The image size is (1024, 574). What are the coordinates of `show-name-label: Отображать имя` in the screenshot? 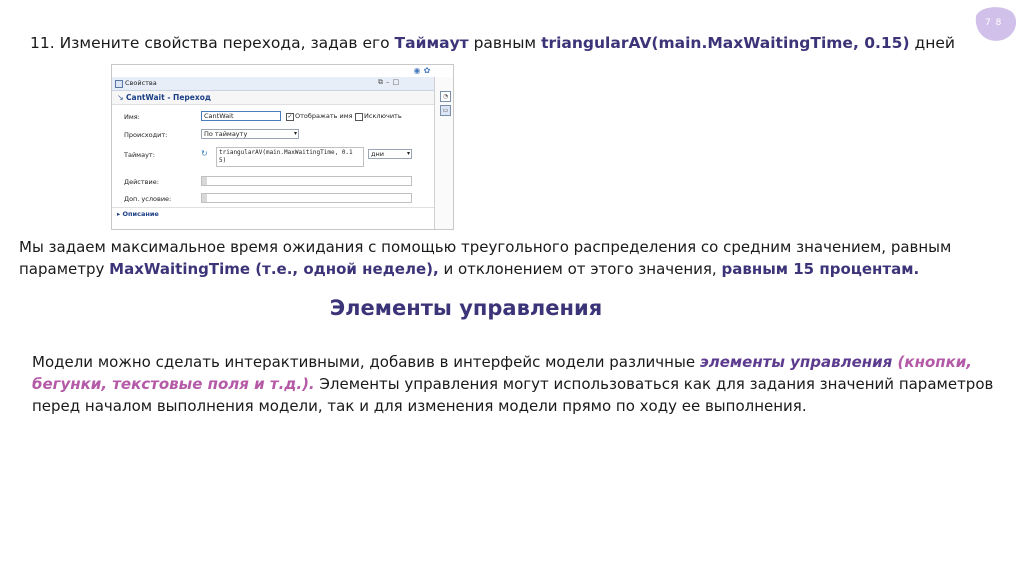 It's located at (324, 116).